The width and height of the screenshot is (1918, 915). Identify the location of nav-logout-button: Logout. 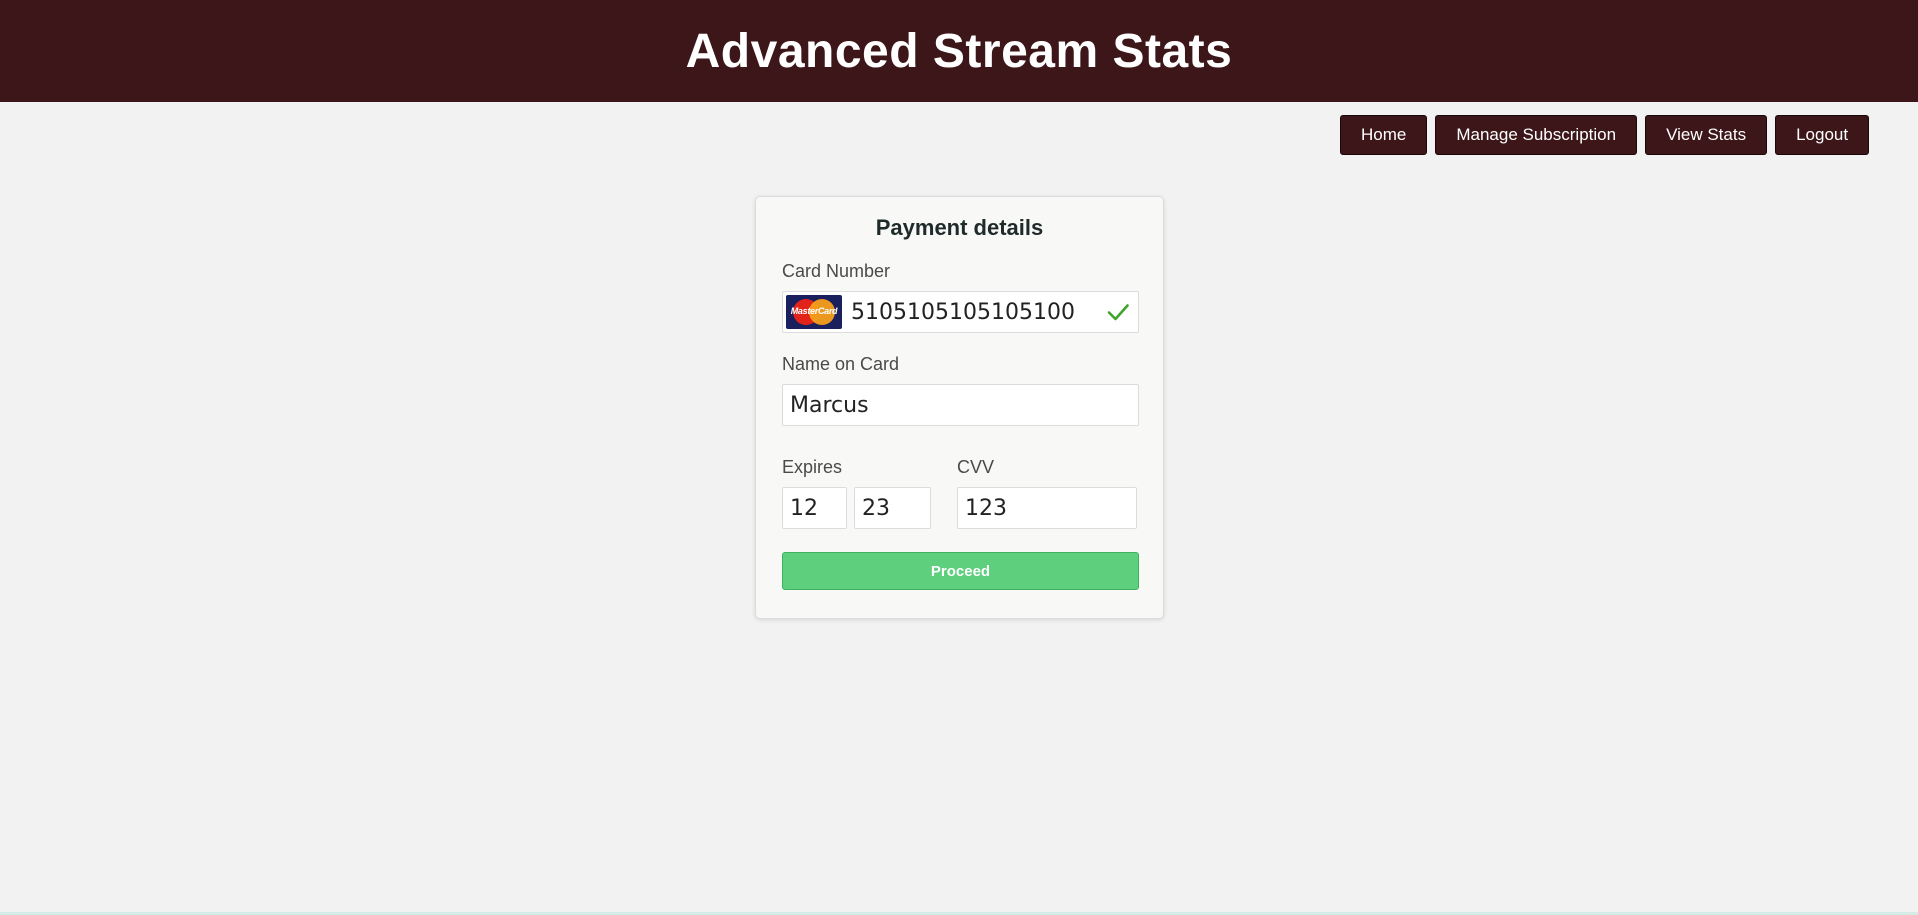
(1822, 135).